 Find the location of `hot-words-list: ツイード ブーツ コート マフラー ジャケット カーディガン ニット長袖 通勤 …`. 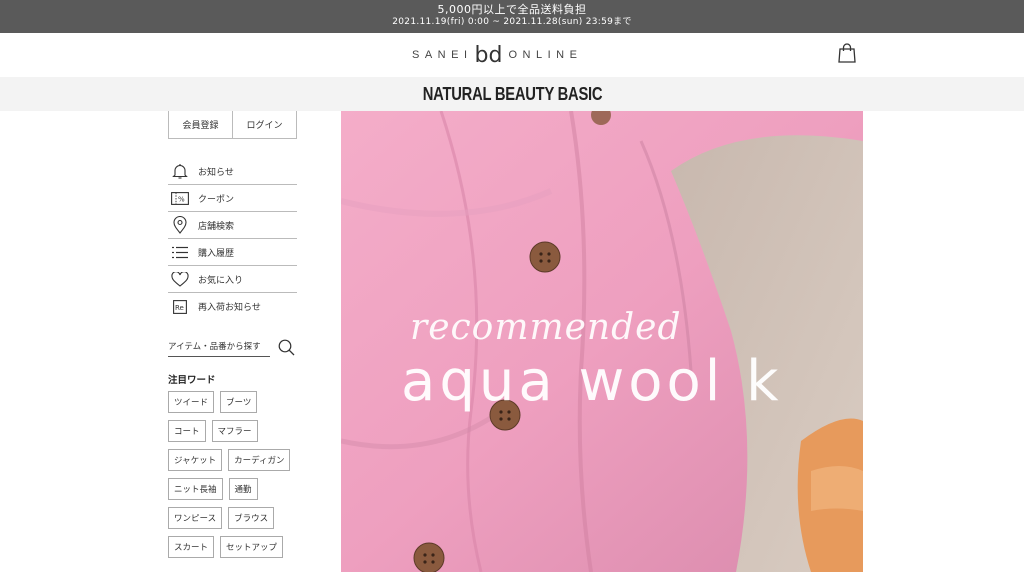

hot-words-list: ツイード ブーツ コート マフラー ジャケット カーディガン ニット長袖 通勤 … is located at coordinates (233, 478).